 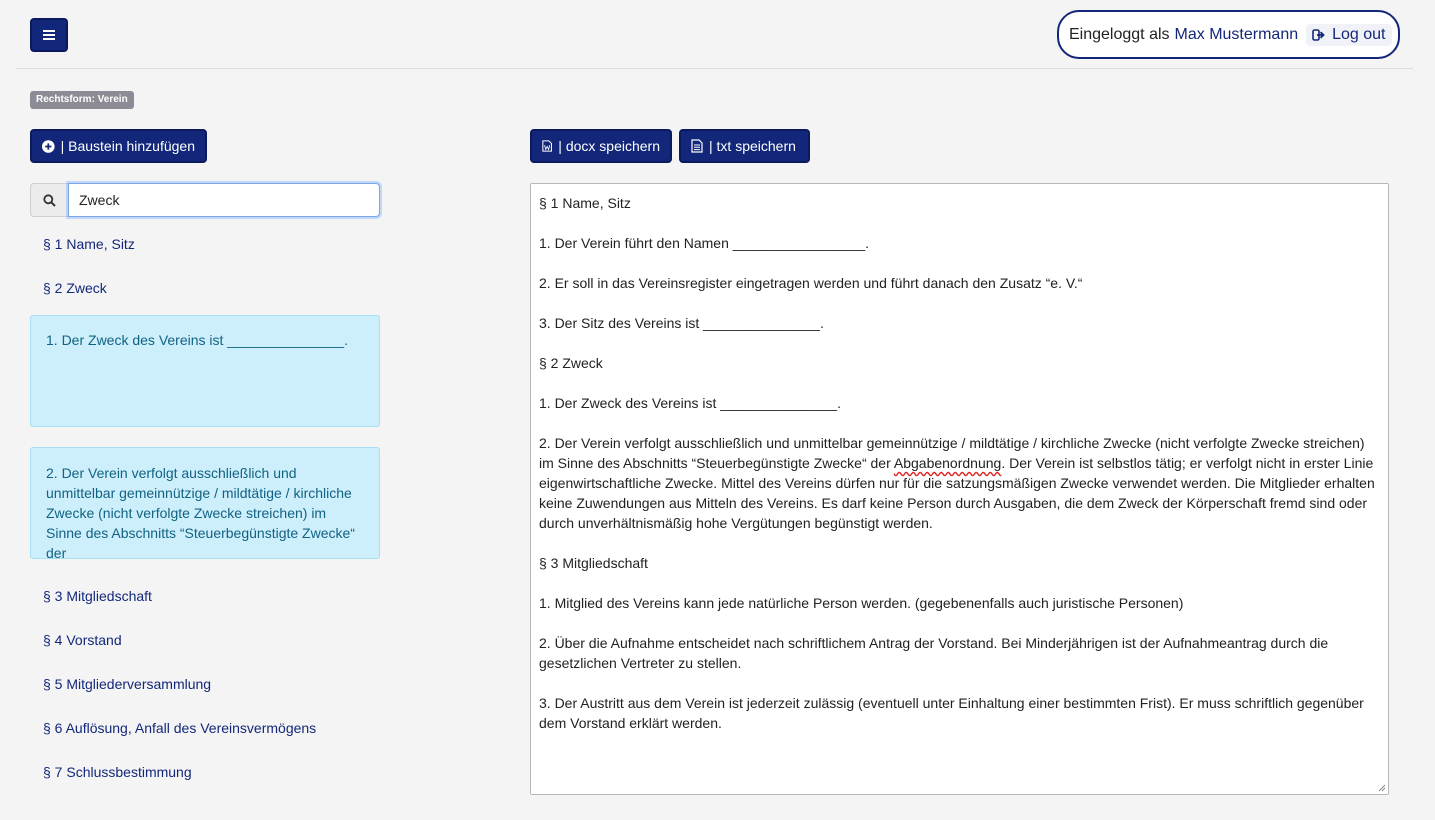 What do you see at coordinates (547, 146) in the screenshot?
I see `word-file-icon` at bounding box center [547, 146].